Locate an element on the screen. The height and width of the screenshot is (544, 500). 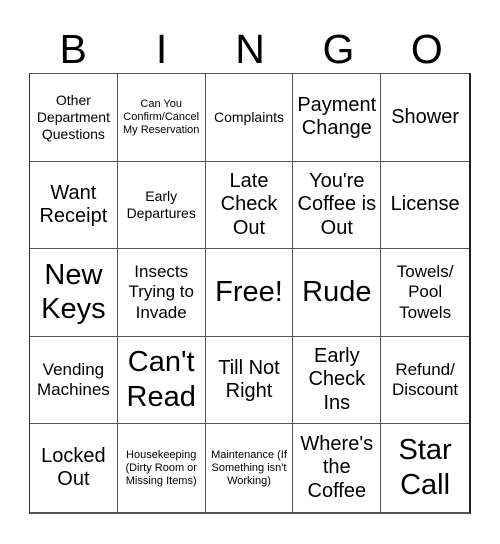
header-letter-g: G is located at coordinates (338, 49).